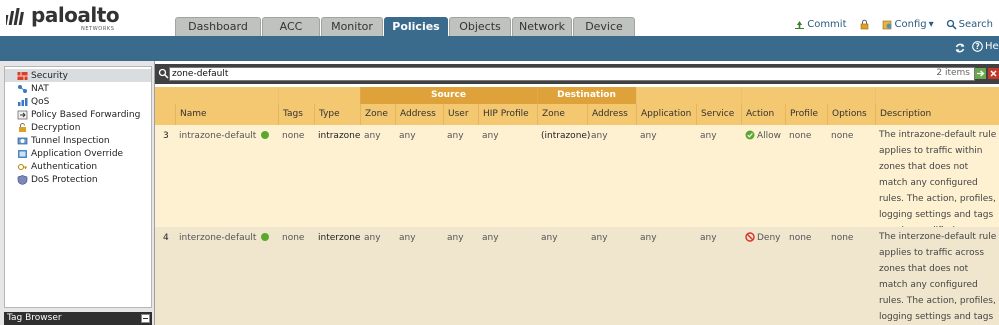  I want to click on column-header-service: Service, so click(718, 114).